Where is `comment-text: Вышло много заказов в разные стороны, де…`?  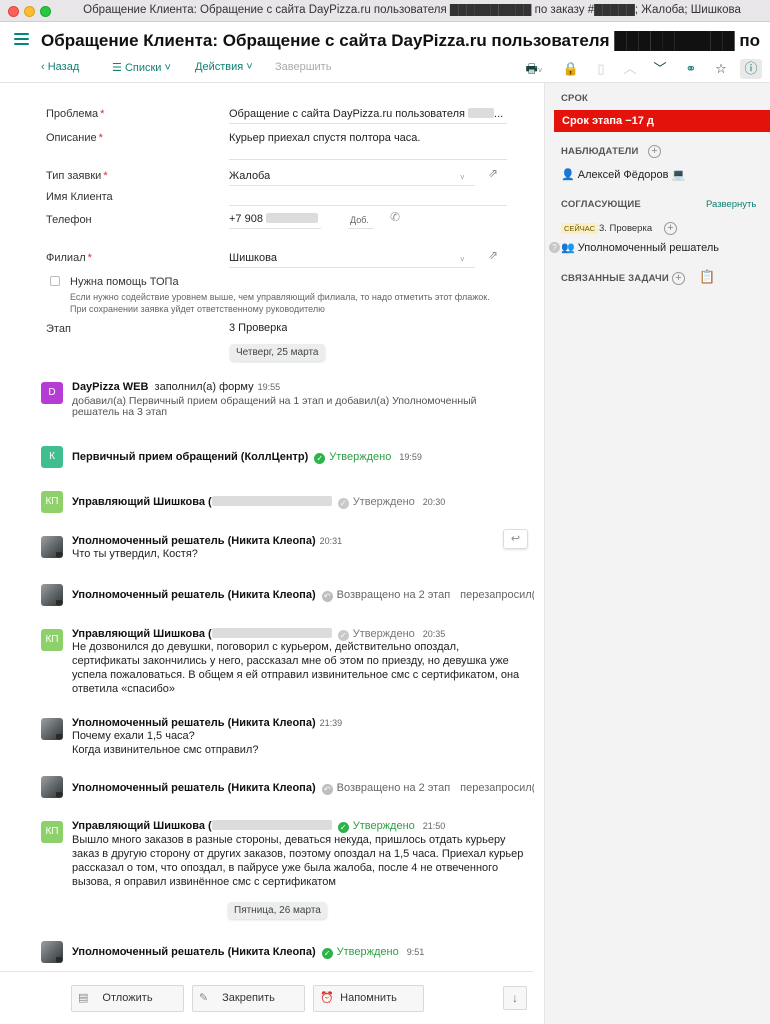 comment-text: Вышло много заказов в разные стороны, де… is located at coordinates (289, 840).